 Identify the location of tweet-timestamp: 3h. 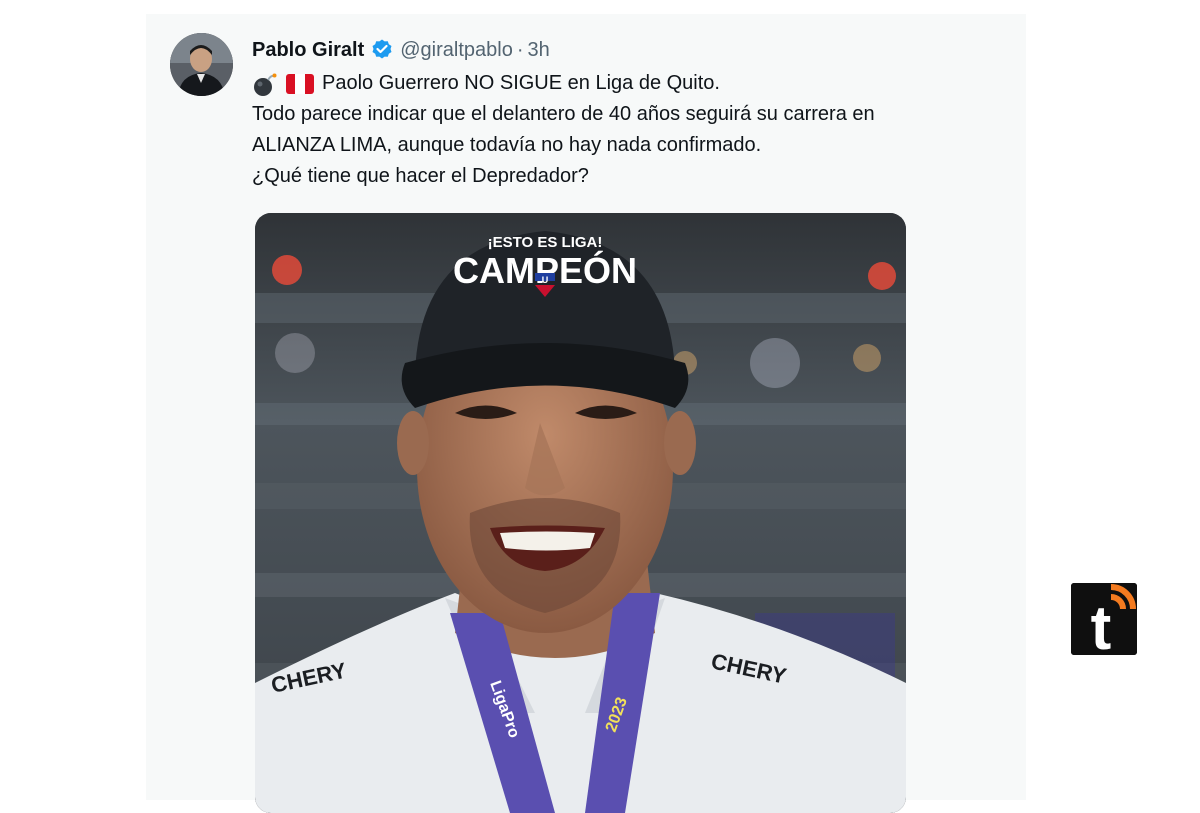
(539, 50).